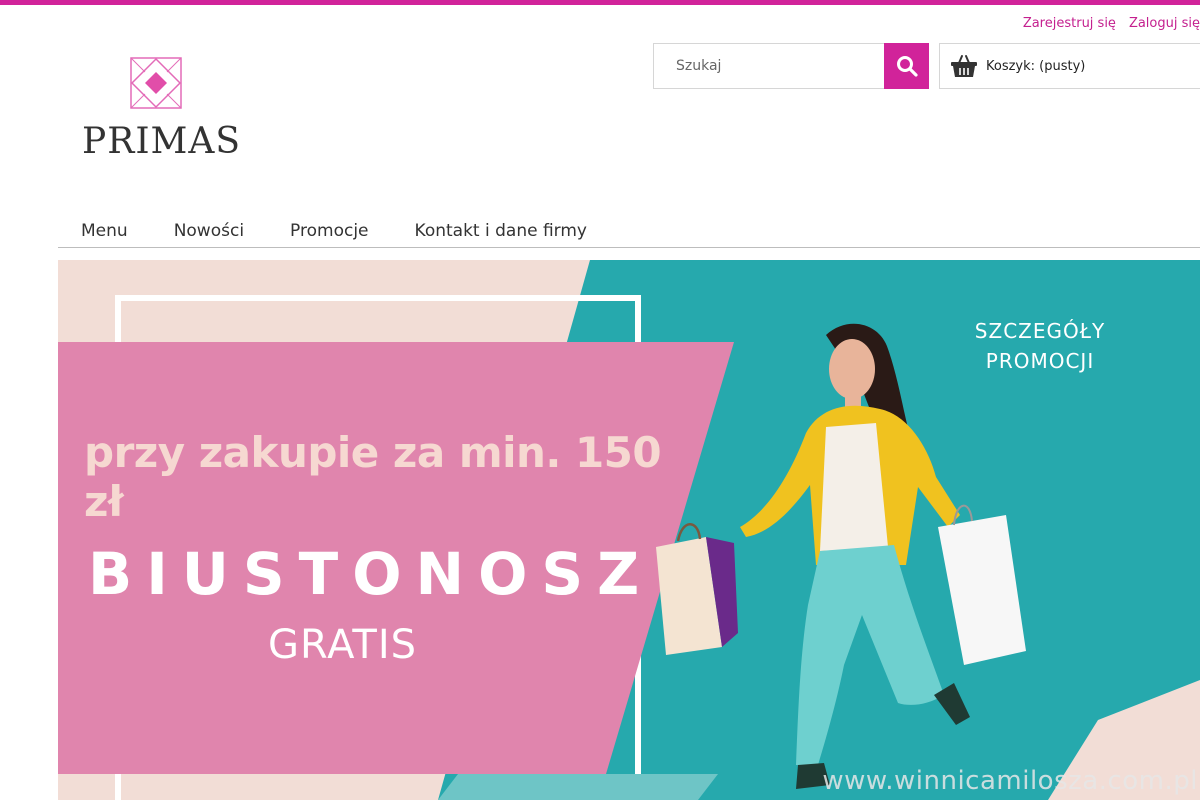 This screenshot has height=800, width=1200. Describe the element at coordinates (1164, 23) in the screenshot. I see `login-link: Zaloguj się` at that location.